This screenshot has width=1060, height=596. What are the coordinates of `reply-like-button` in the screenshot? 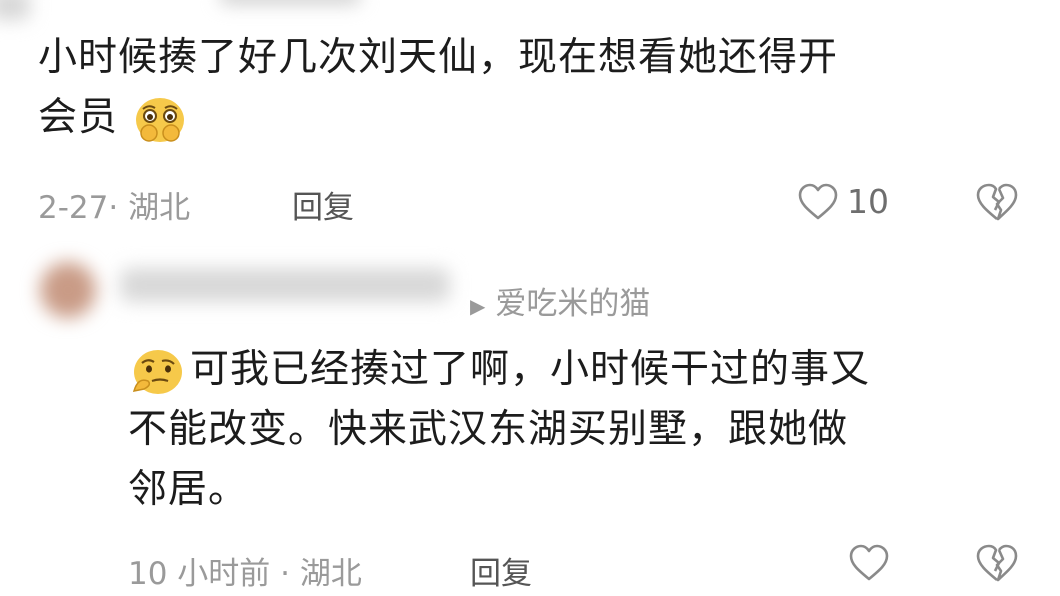 It's located at (869, 563).